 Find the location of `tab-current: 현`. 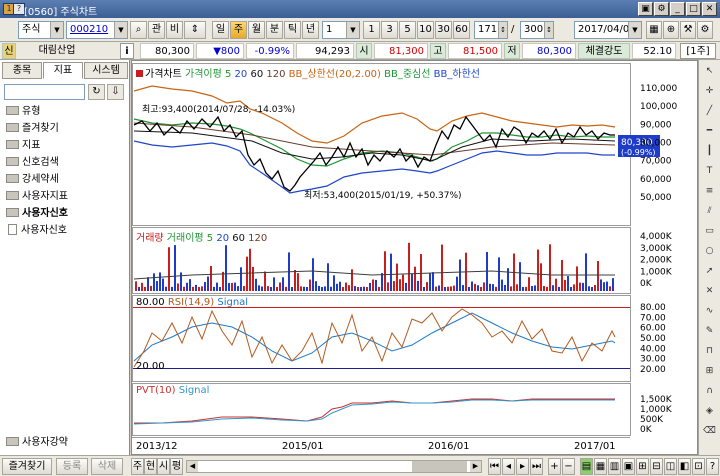

tab-current: 현 is located at coordinates (150, 466).